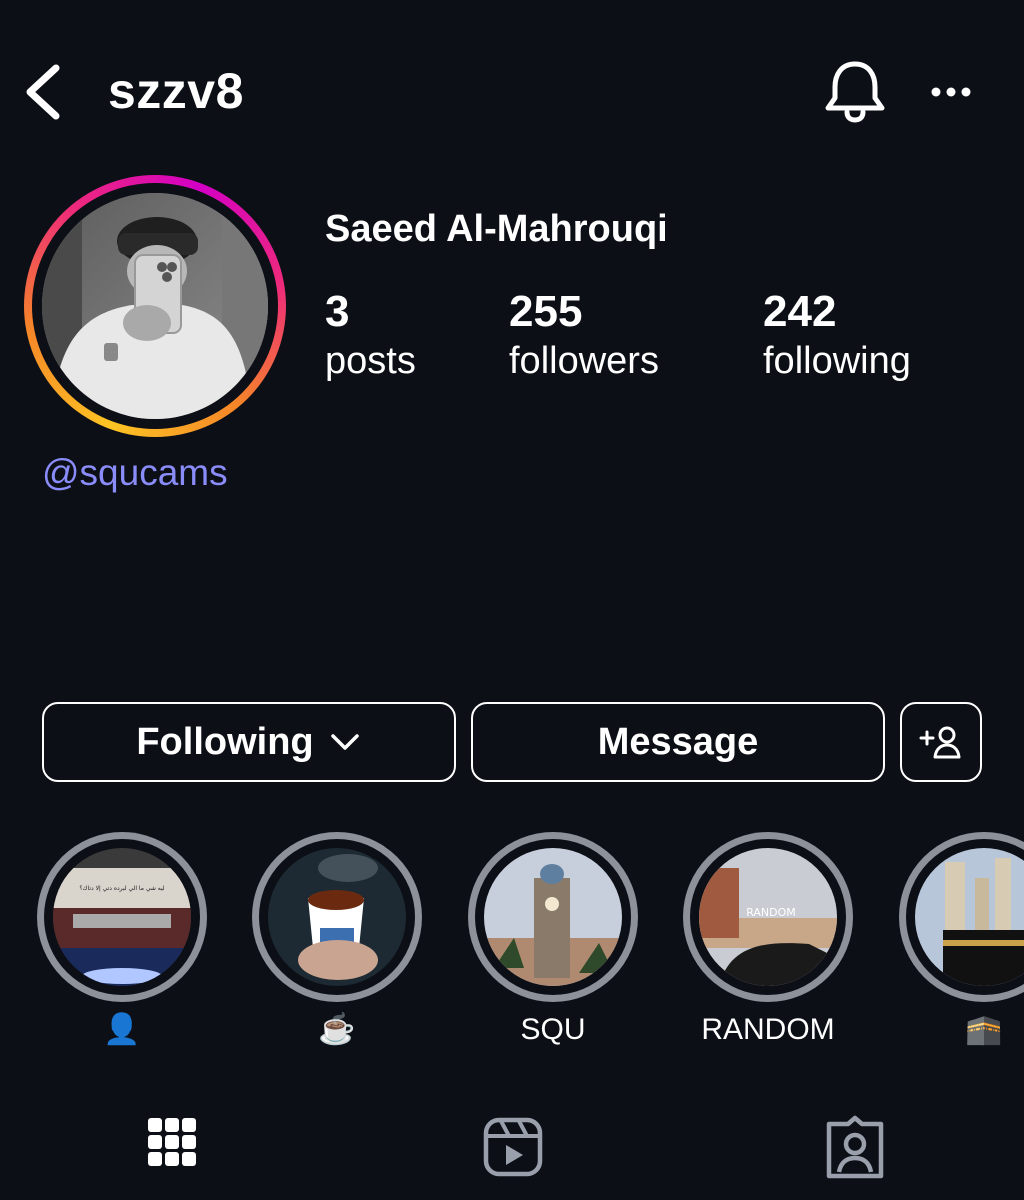 This screenshot has width=1024, height=1200. Describe the element at coordinates (984, 1029) in the screenshot. I see `highlight-label: 🕋` at that location.